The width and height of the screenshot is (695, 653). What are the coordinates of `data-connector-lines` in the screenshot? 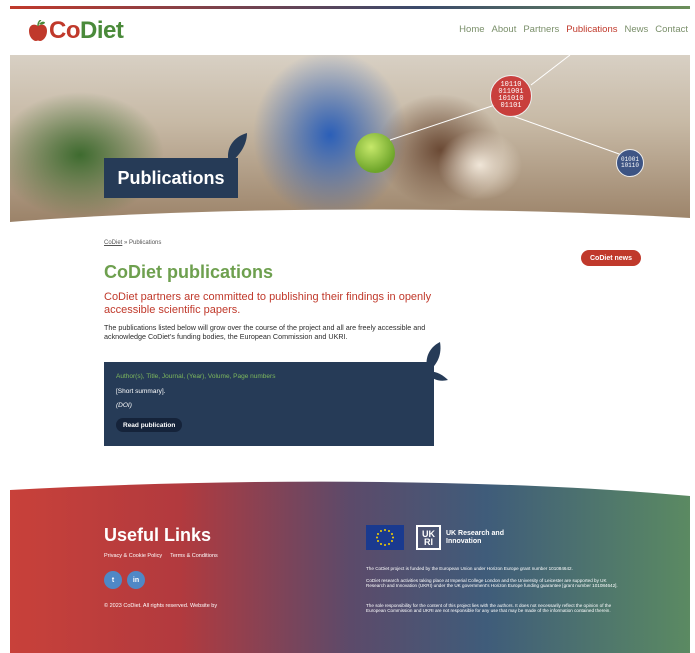 It's located at (506, 105).